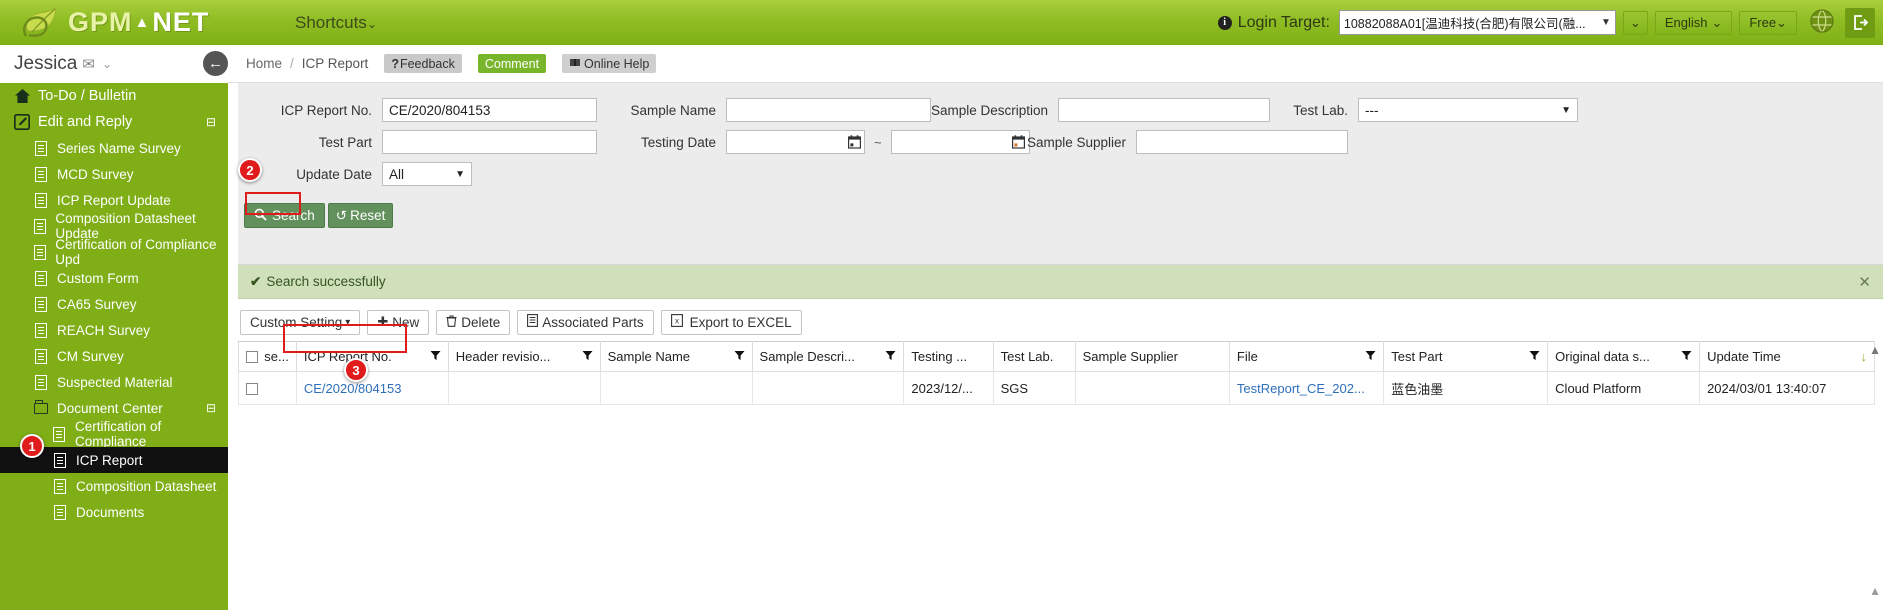  I want to click on sidebar-item-composition-datasheet-update: Composition Datasheet Update, so click(114, 226).